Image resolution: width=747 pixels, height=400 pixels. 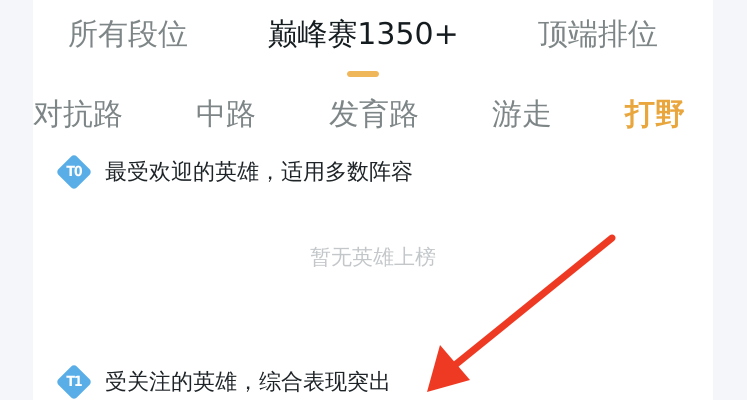 I want to click on tier-description: 受关注的英雄，综合表现突出, so click(x=248, y=383).